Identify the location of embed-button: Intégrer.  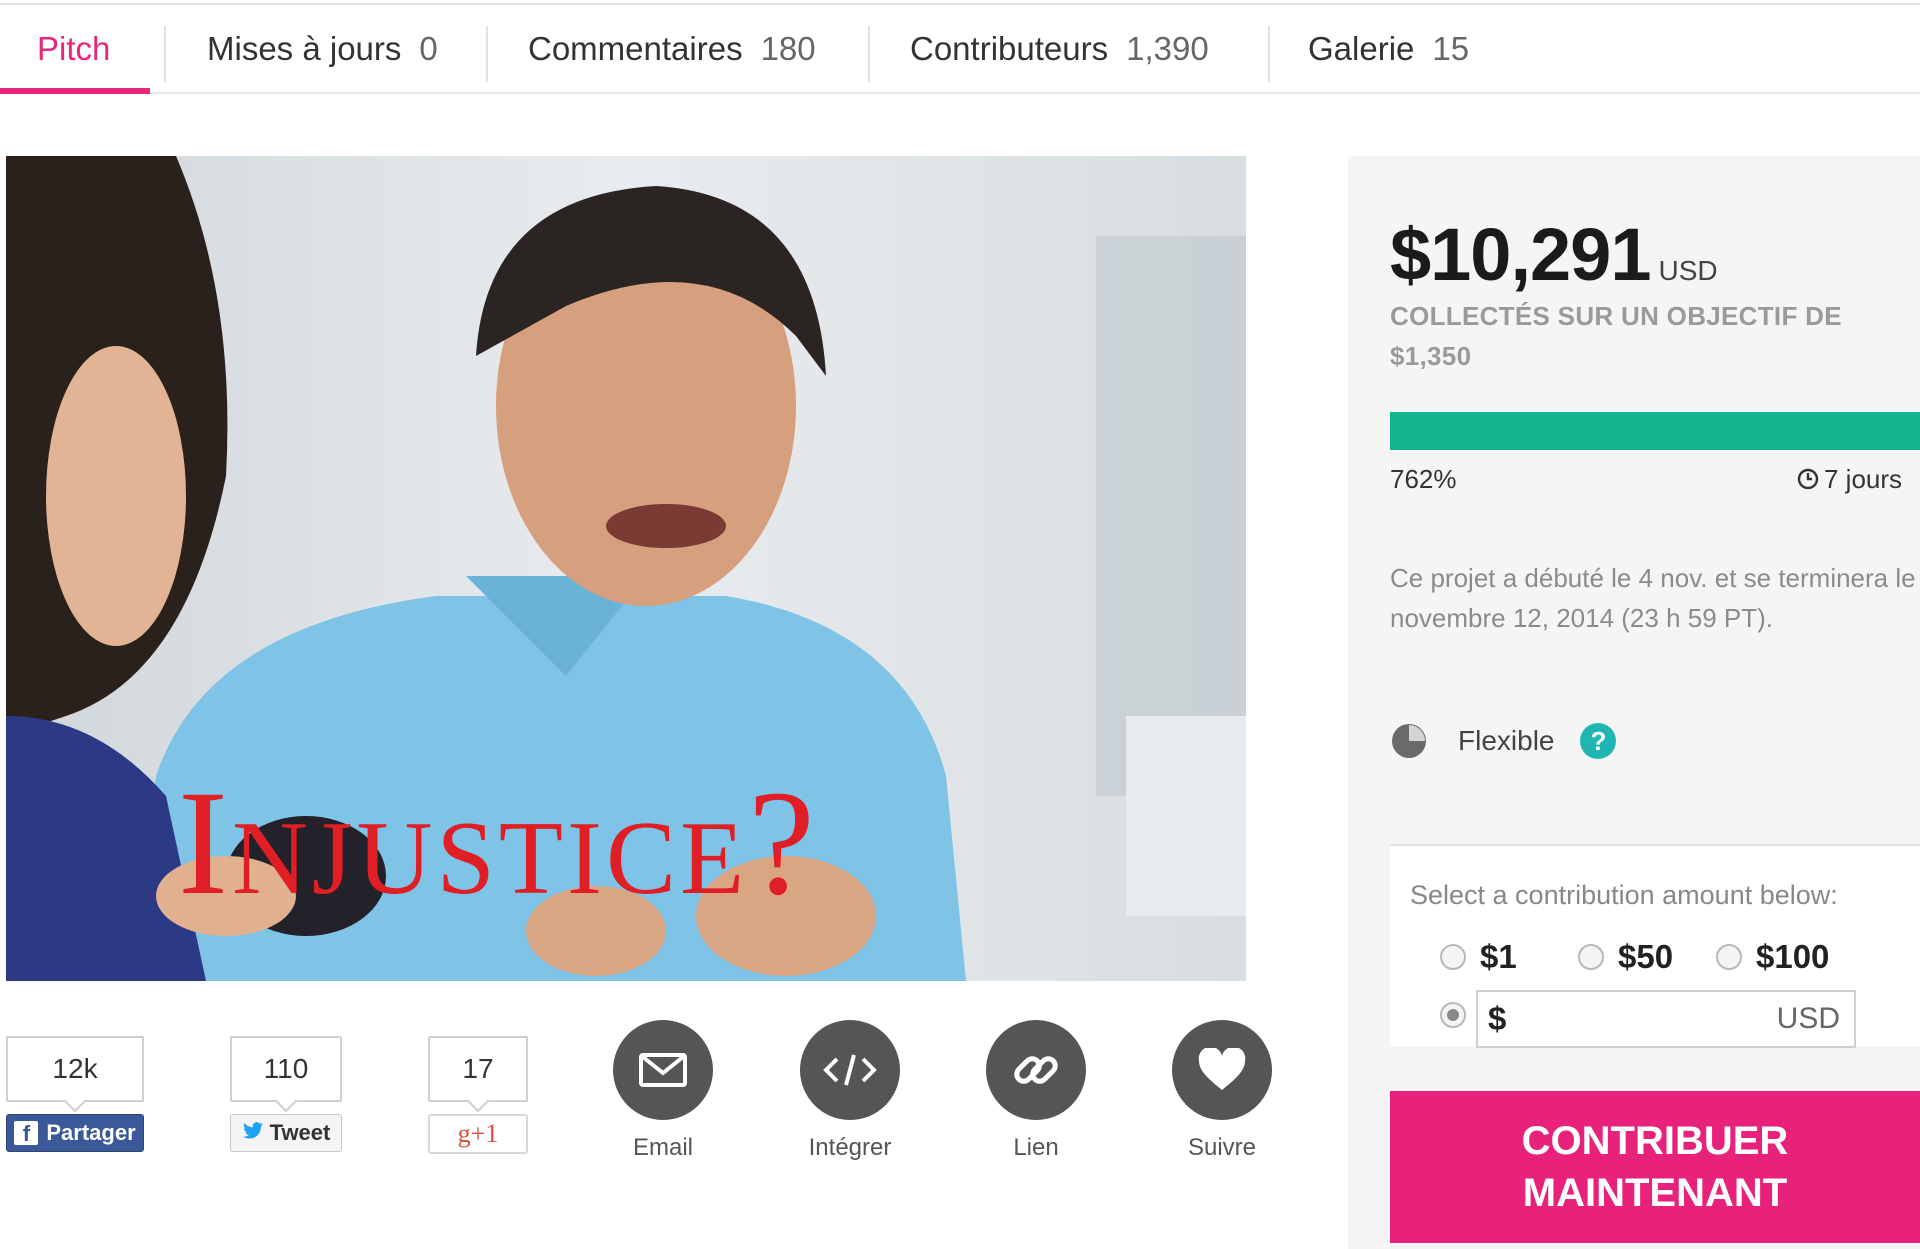
(850, 1091).